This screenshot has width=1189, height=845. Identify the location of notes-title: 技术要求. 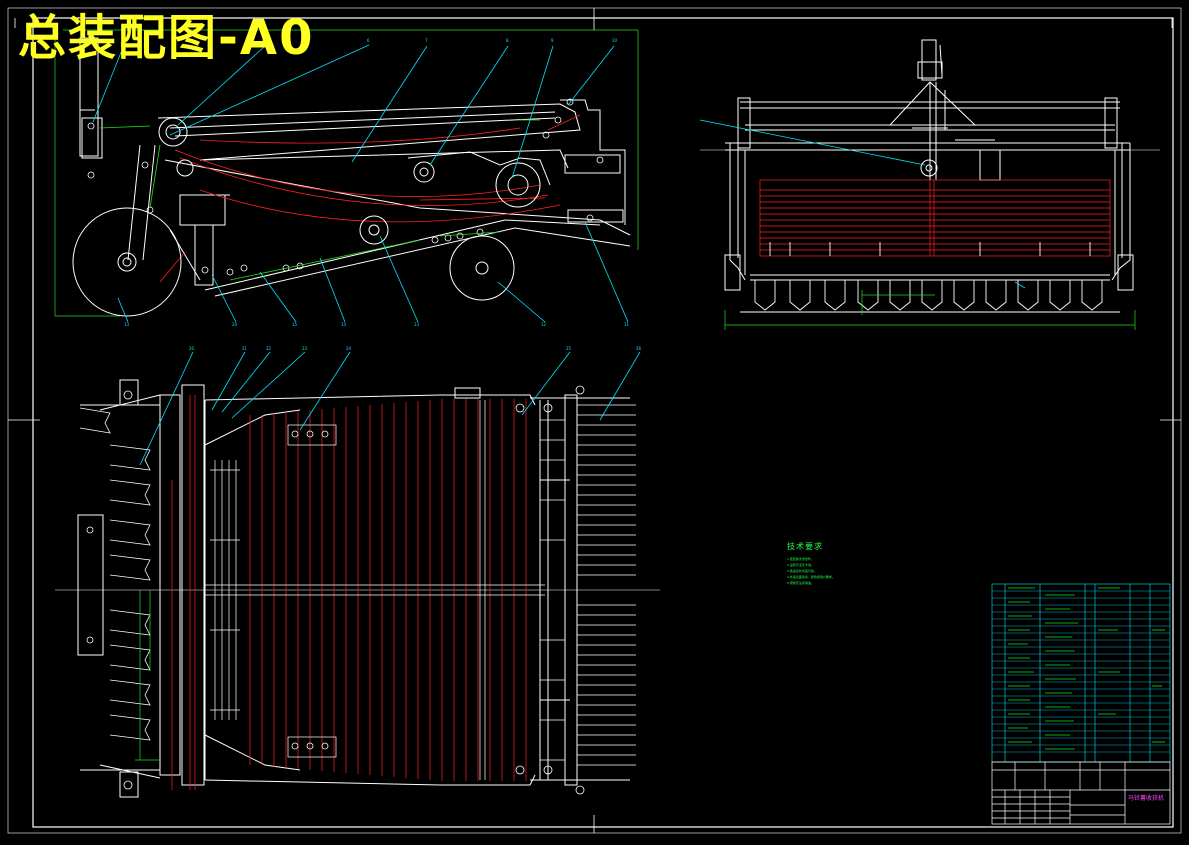
(805, 546).